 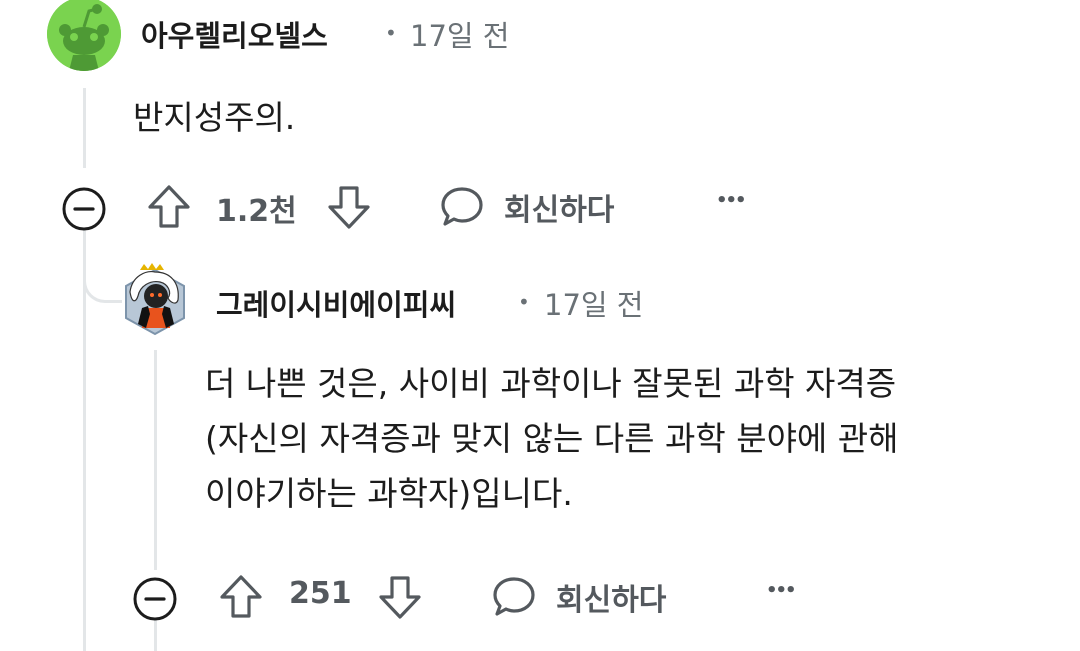 I want to click on vote-count: 251, so click(x=320, y=593).